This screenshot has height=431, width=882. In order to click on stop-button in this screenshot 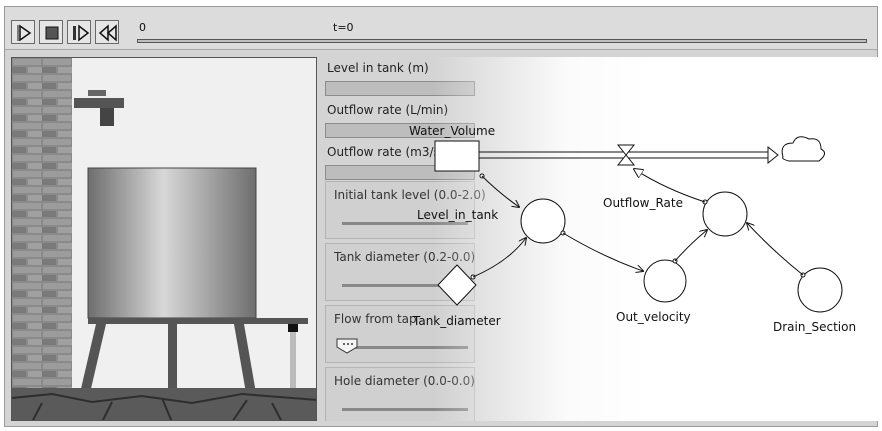, I will do `click(51, 32)`.